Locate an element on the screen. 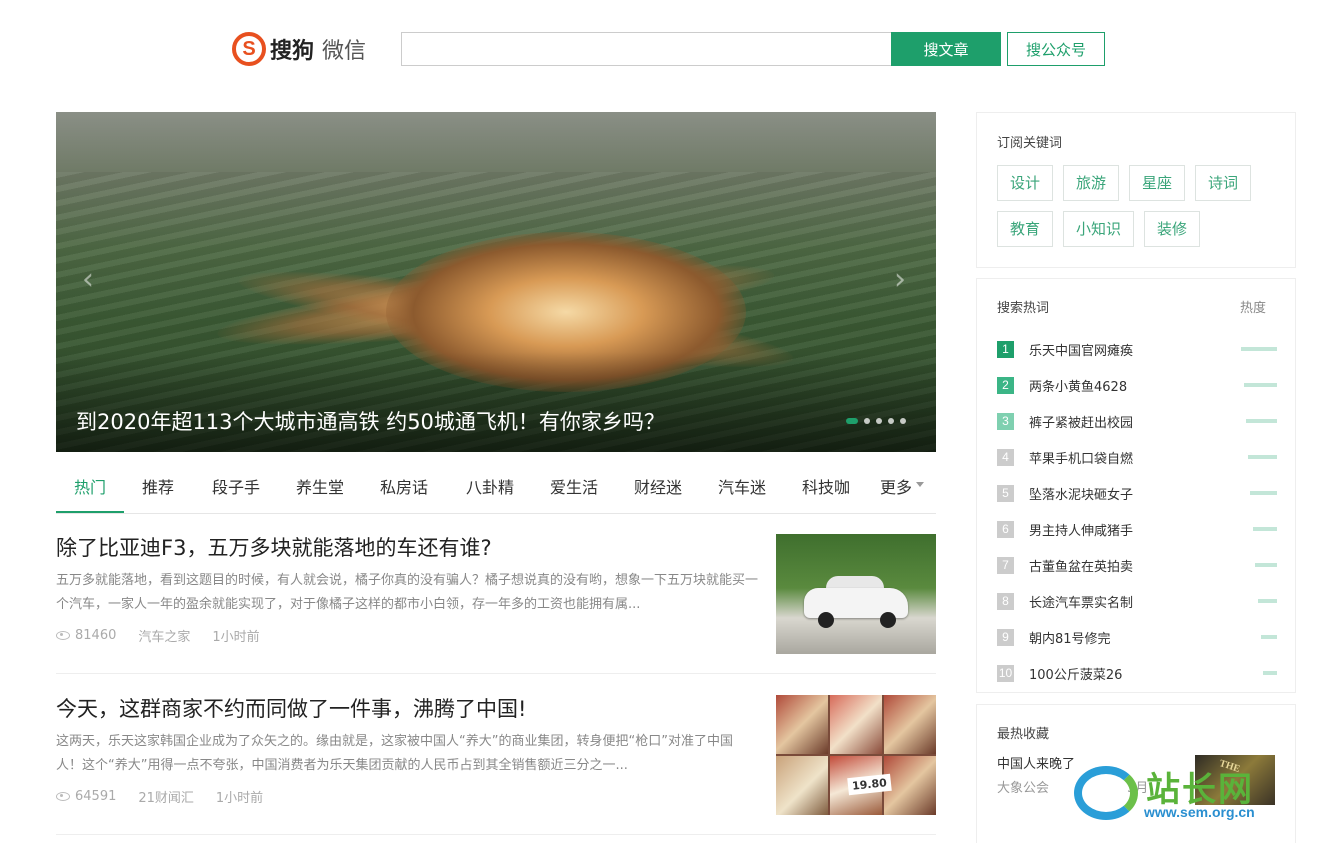 This screenshot has width=1318, height=843. sogou-weixin-logo: S 搜狗 微信 is located at coordinates (299, 49).